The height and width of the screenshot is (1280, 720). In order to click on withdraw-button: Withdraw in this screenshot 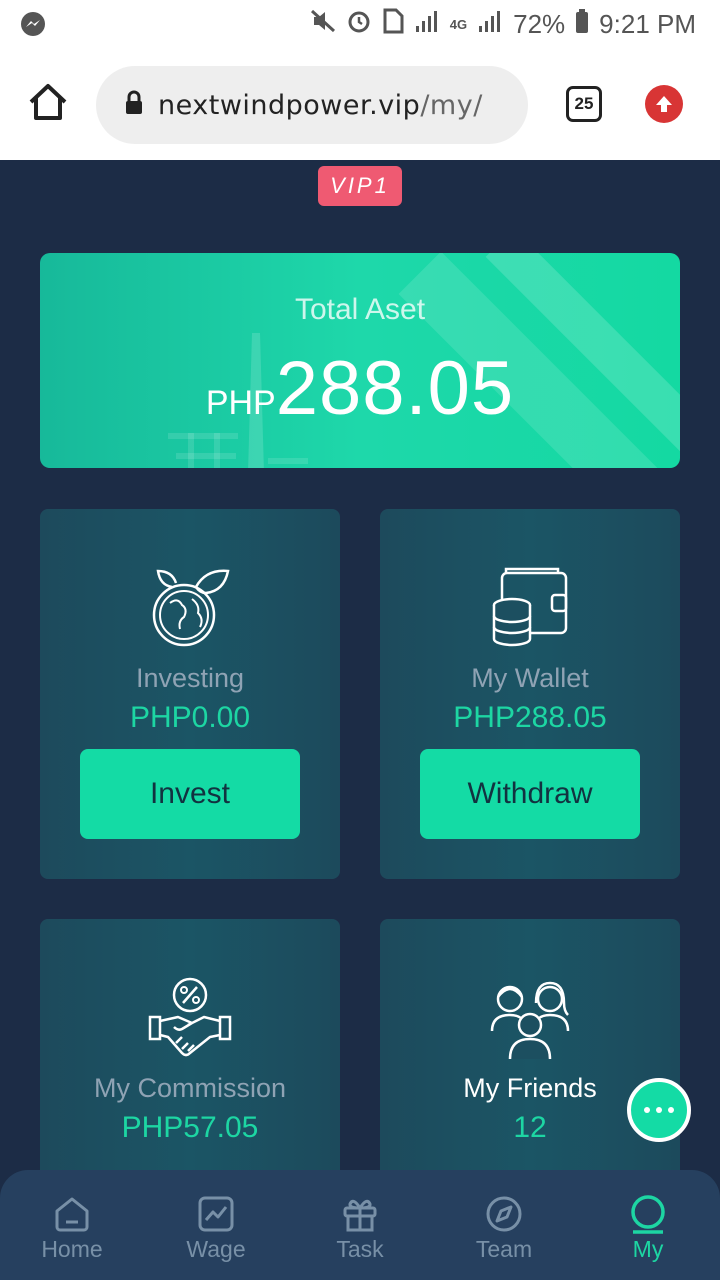, I will do `click(530, 794)`.